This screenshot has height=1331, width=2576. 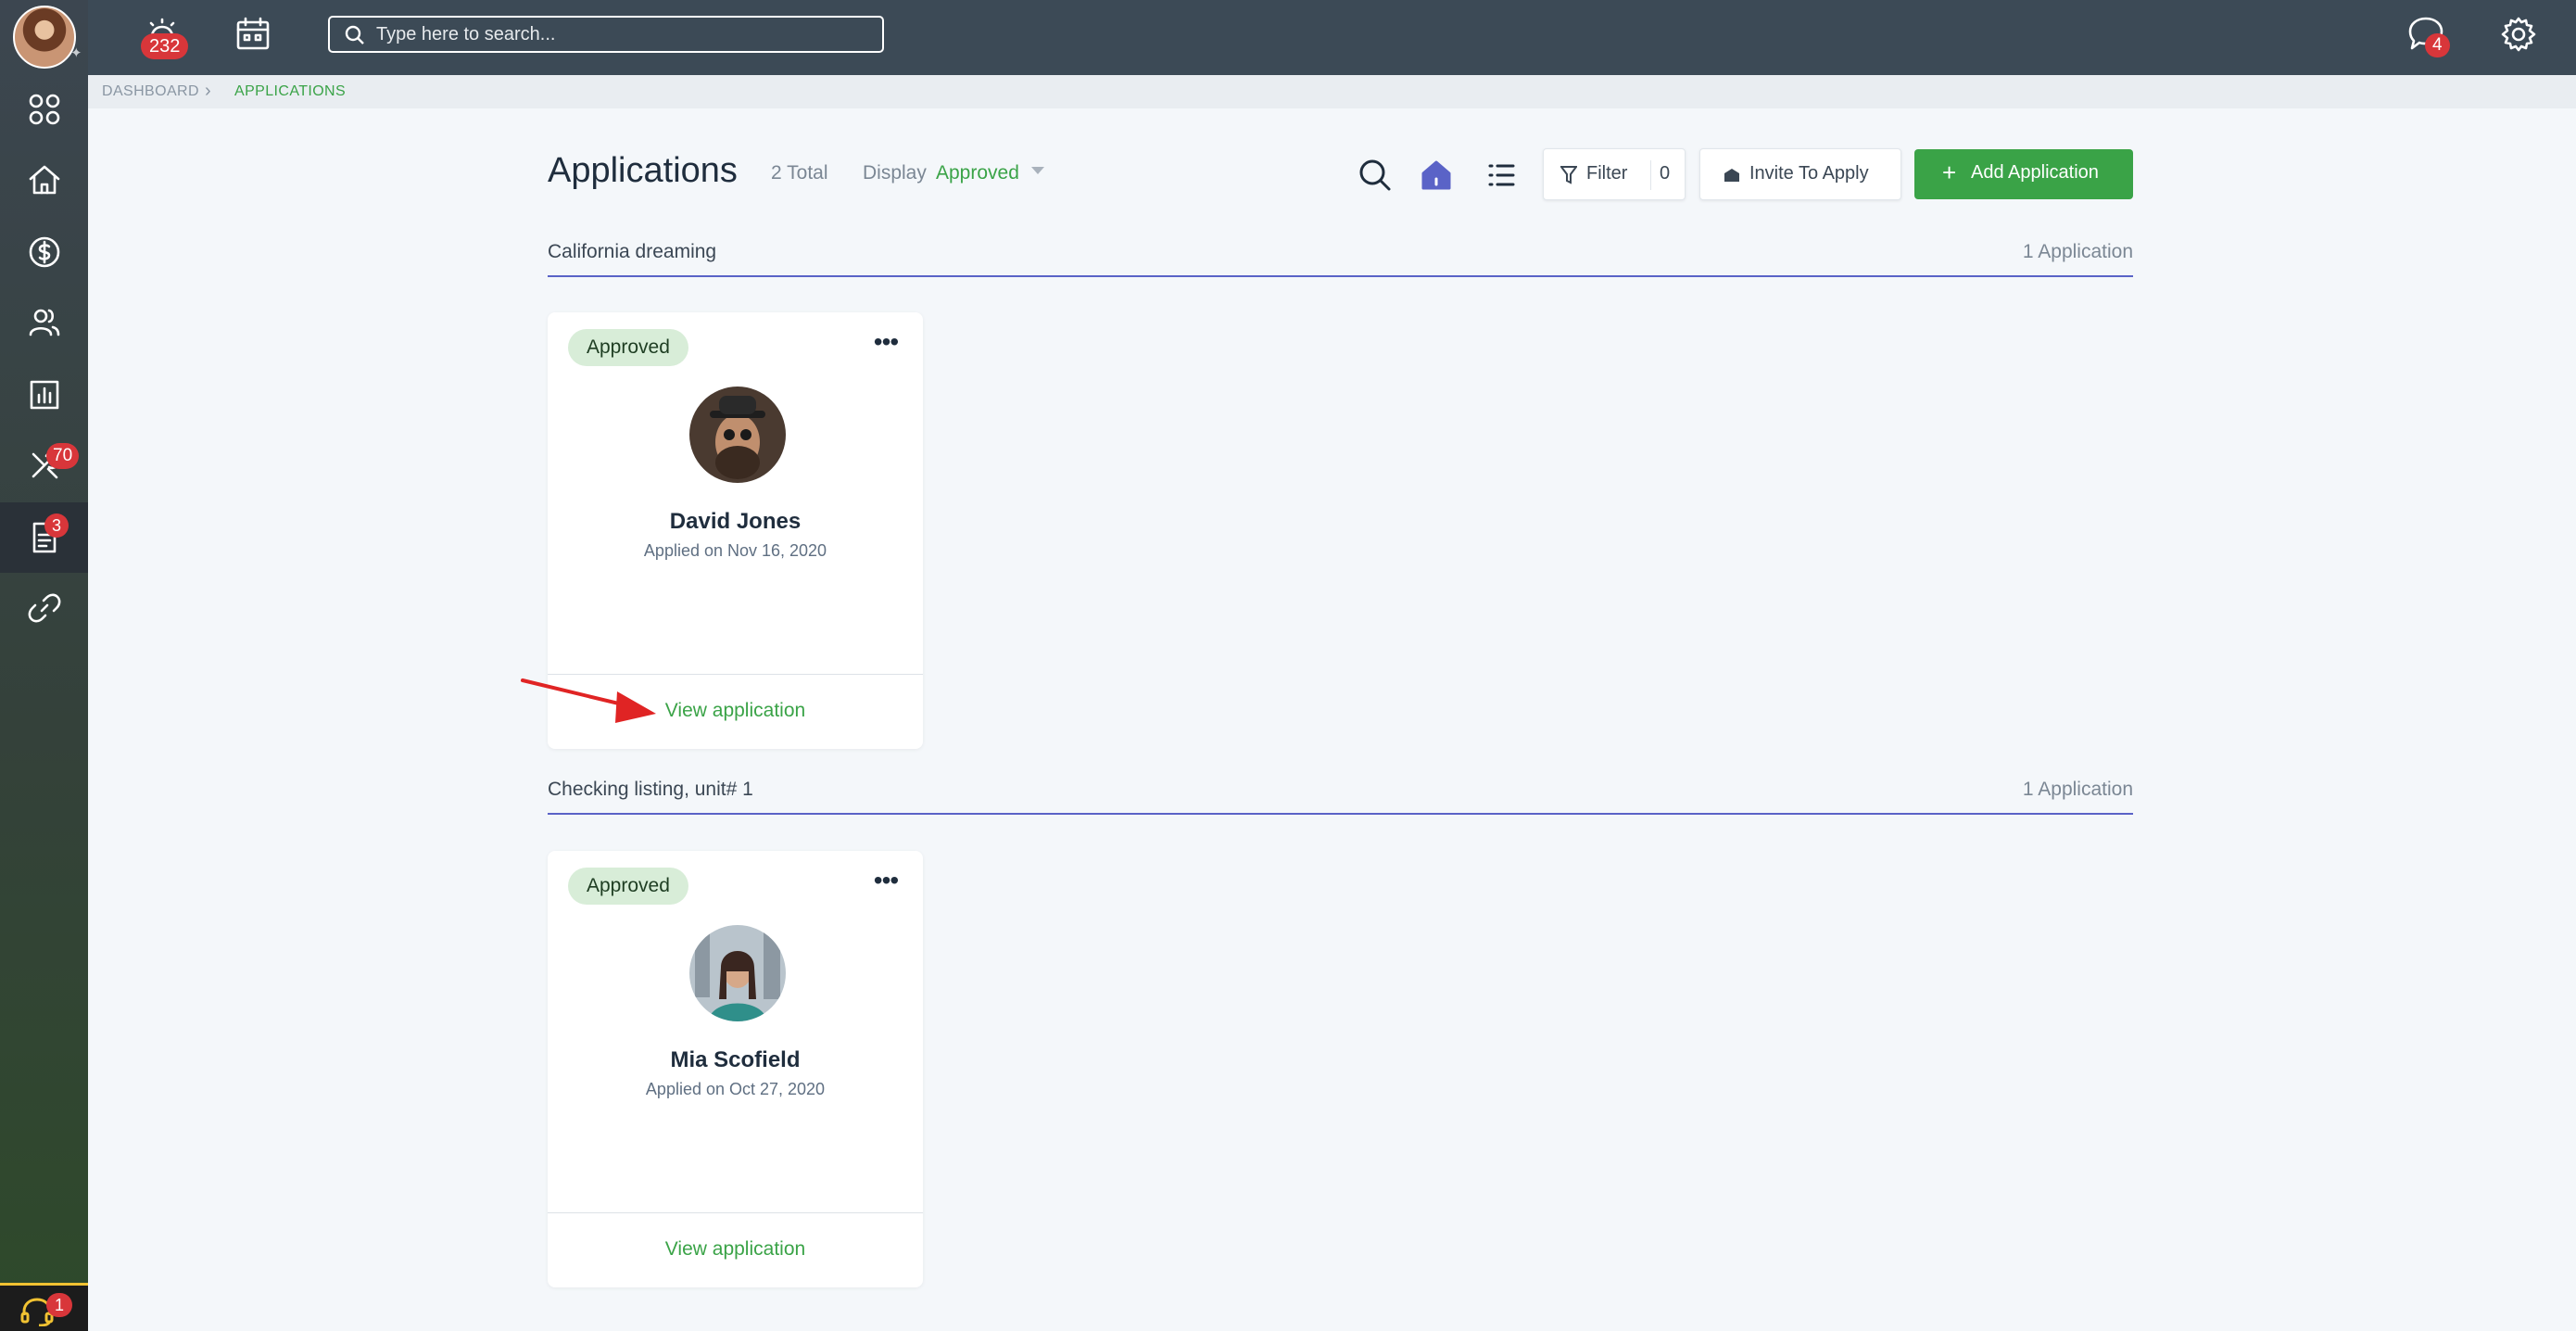 I want to click on invite-to-apply-button: Invite To Apply, so click(x=1800, y=174).